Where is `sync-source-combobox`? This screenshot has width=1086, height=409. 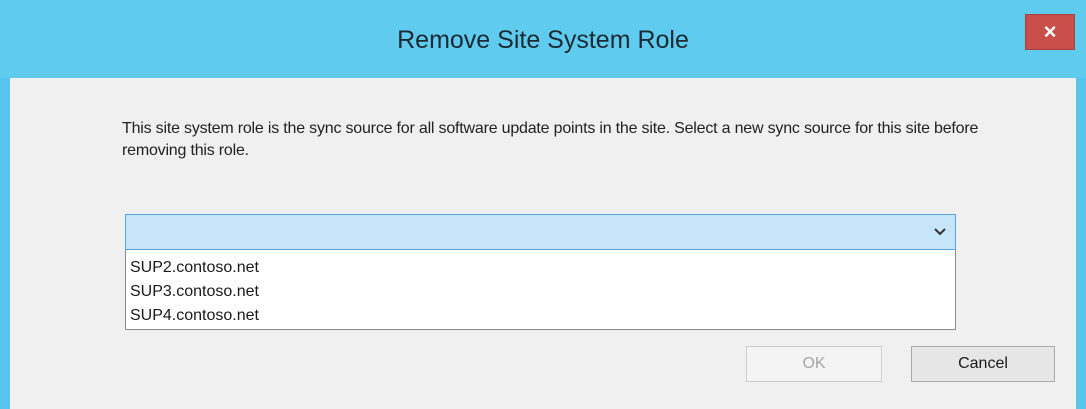 sync-source-combobox is located at coordinates (540, 232).